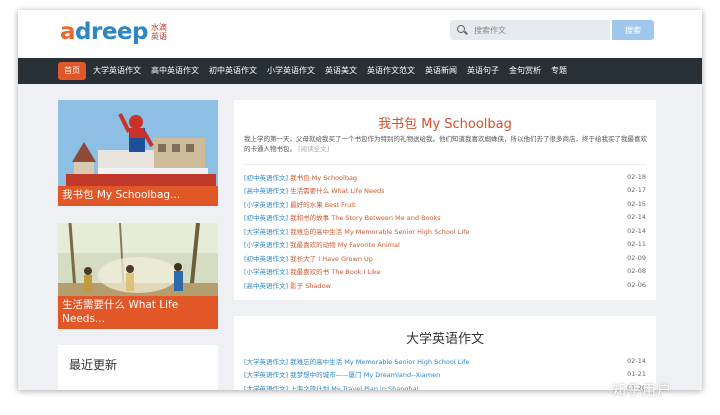 The image size is (720, 415). I want to click on list-item: [小学英语作文] 我最喜欢的动物 My Favorite Animal 02-11, so click(445, 245).